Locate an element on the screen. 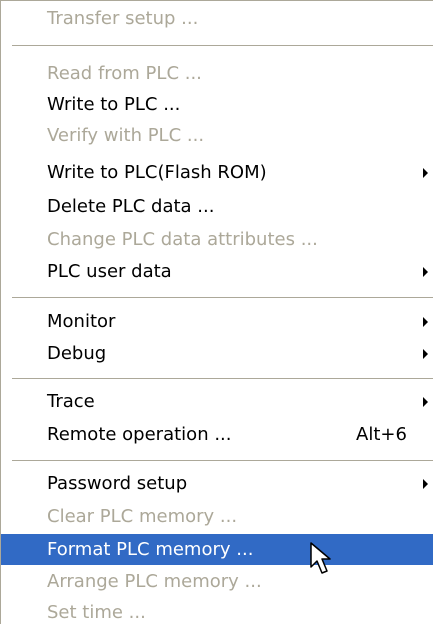 This screenshot has width=435, height=628. menu-item-label: Monitor is located at coordinates (81, 321).